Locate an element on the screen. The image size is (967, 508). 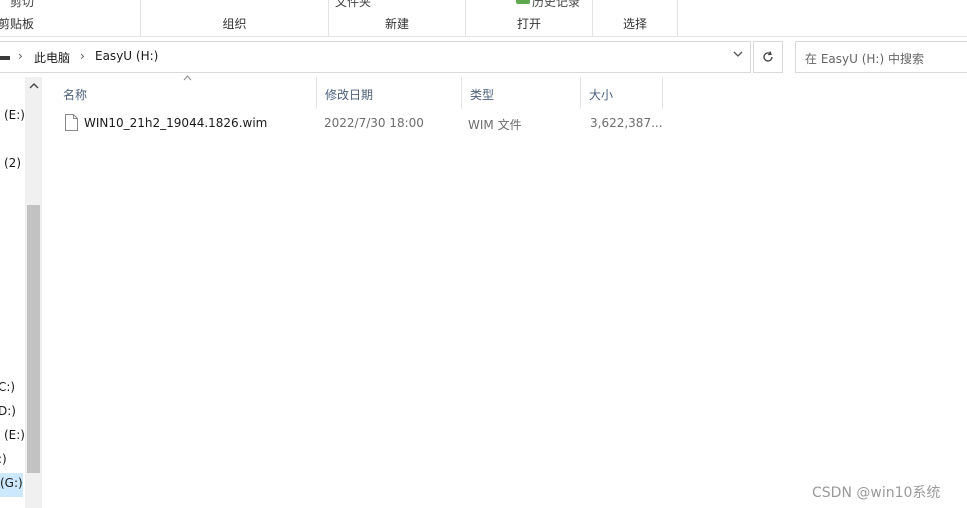
nav-item-drive-2: (2) is located at coordinates (12, 163).